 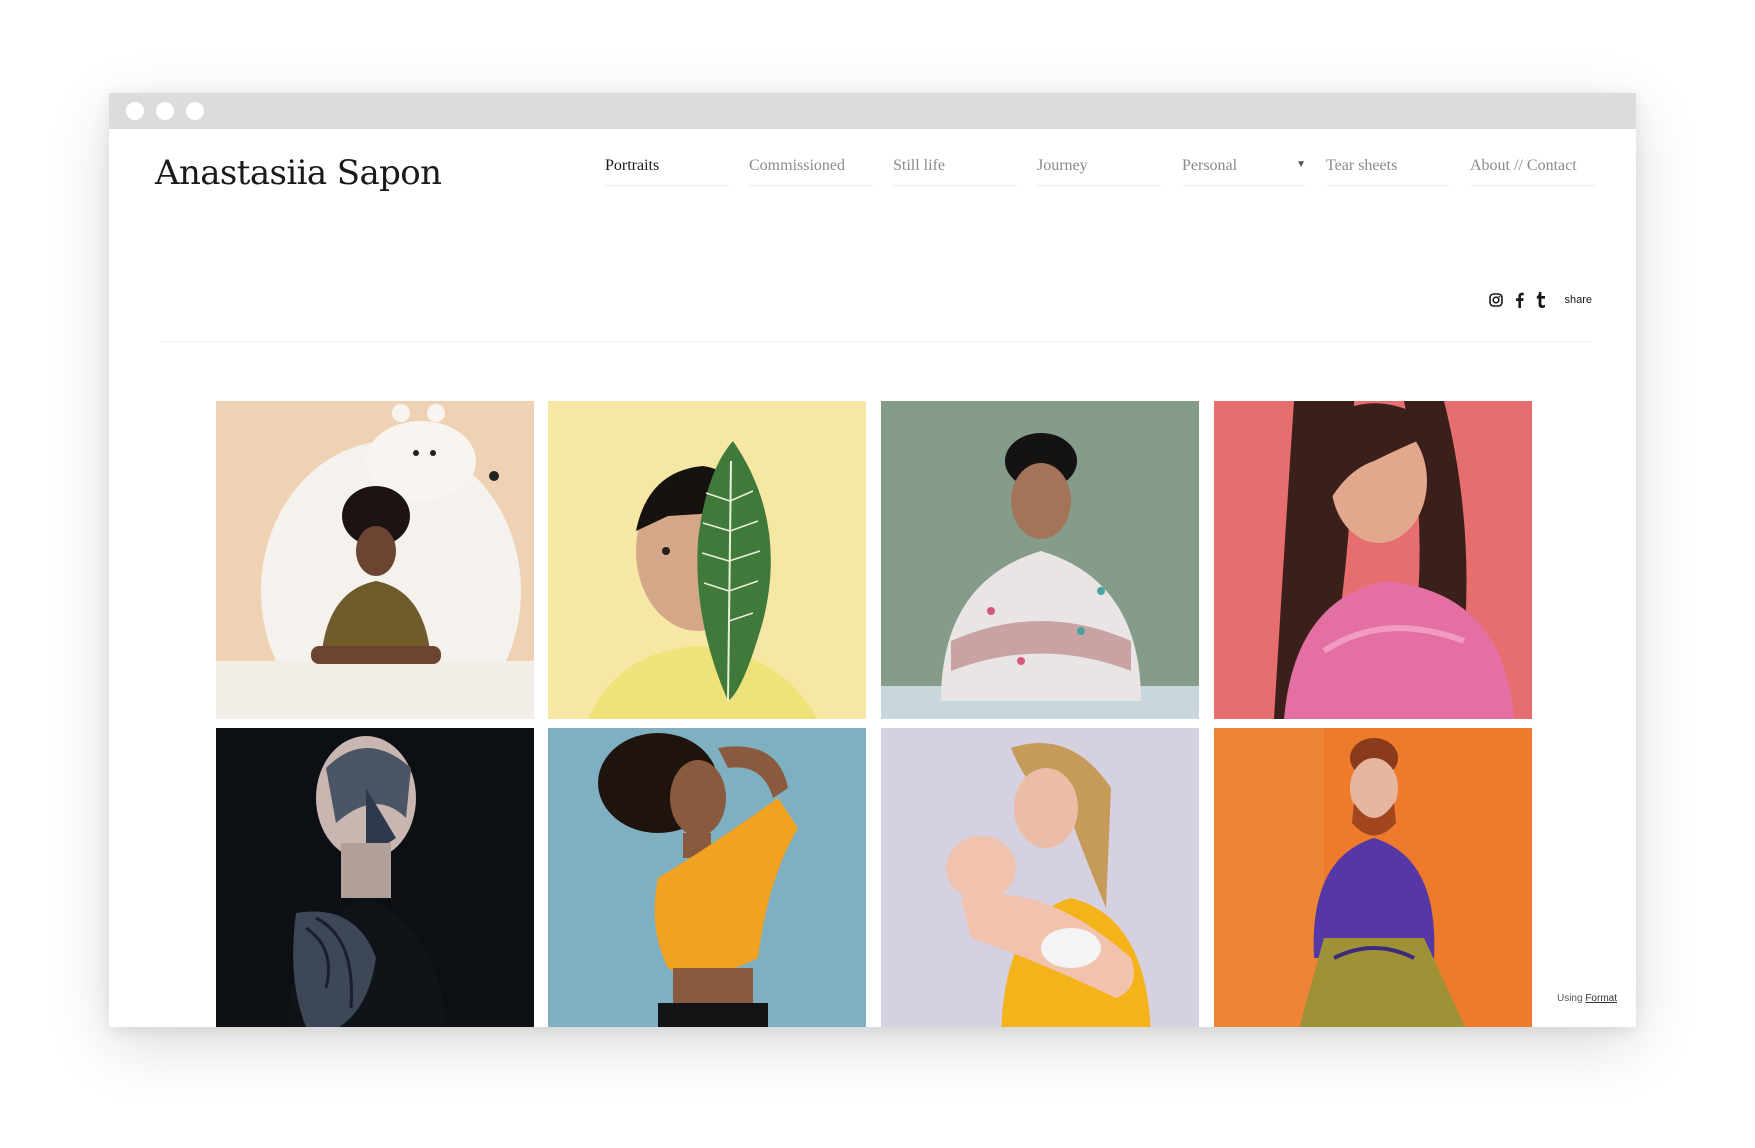 What do you see at coordinates (1244, 171) in the screenshot?
I see `nav-item-personal: Personal ▼` at bounding box center [1244, 171].